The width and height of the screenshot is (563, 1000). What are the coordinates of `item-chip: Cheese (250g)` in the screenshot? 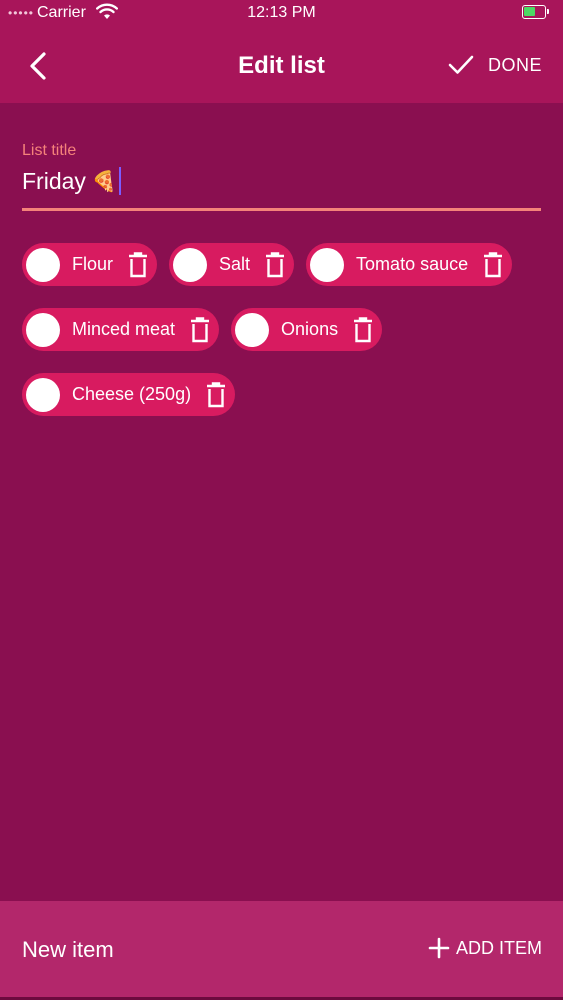 It's located at (129, 394).